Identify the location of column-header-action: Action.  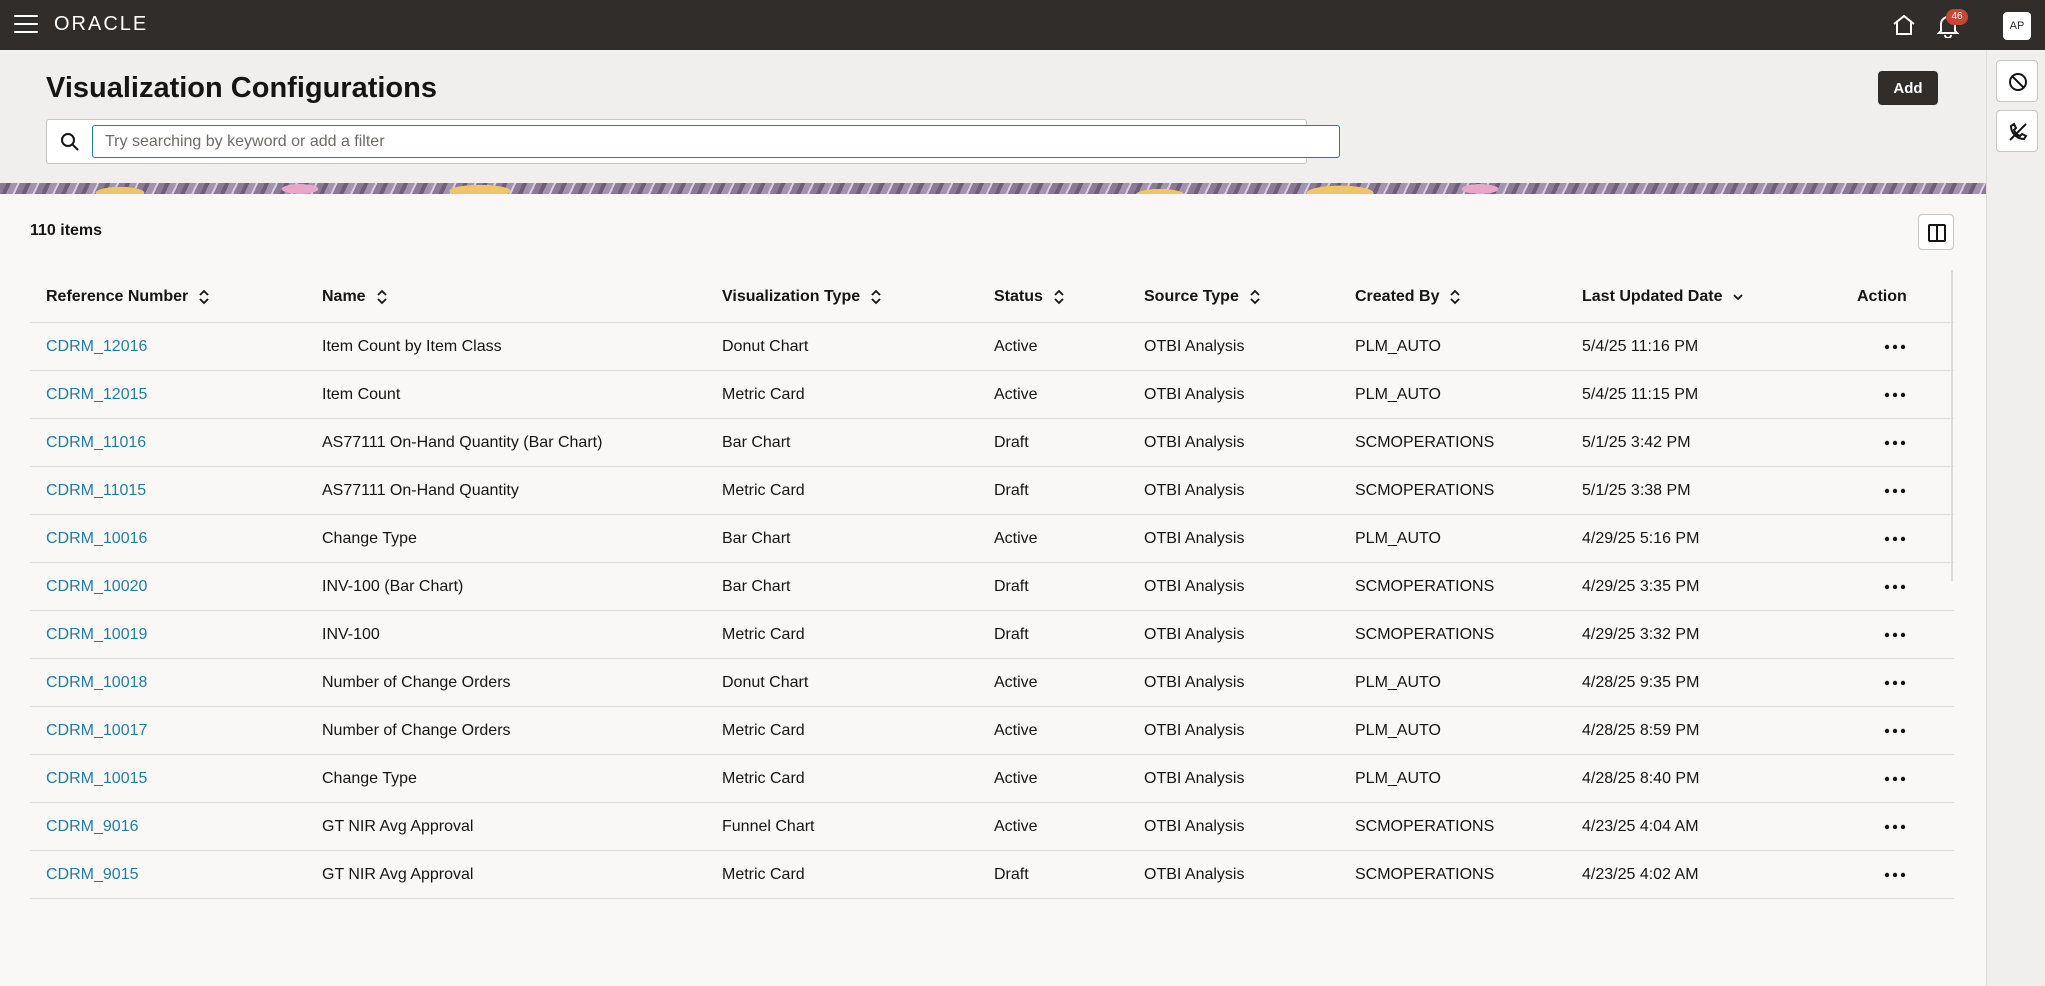
(1882, 296).